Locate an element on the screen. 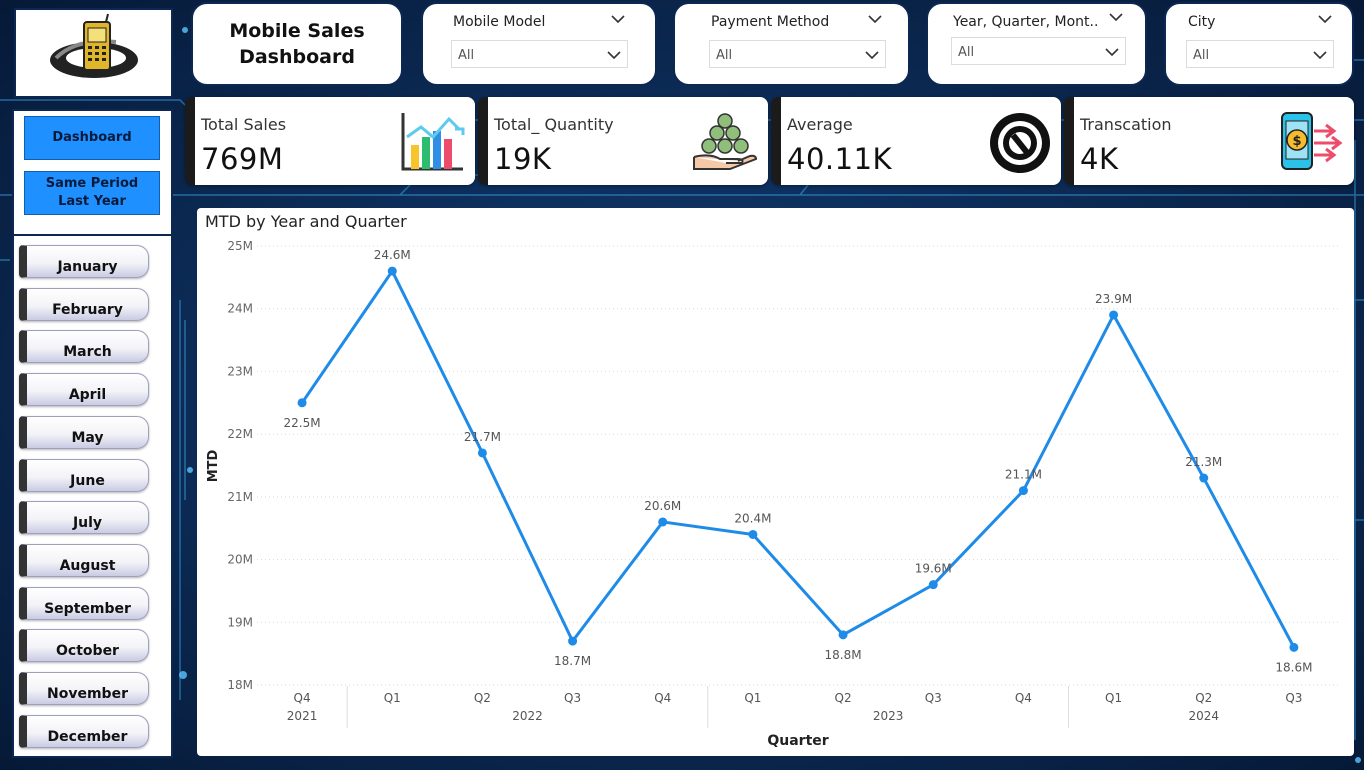 This screenshot has height=770, width=1364. x-year-label: 2023 is located at coordinates (888, 716).